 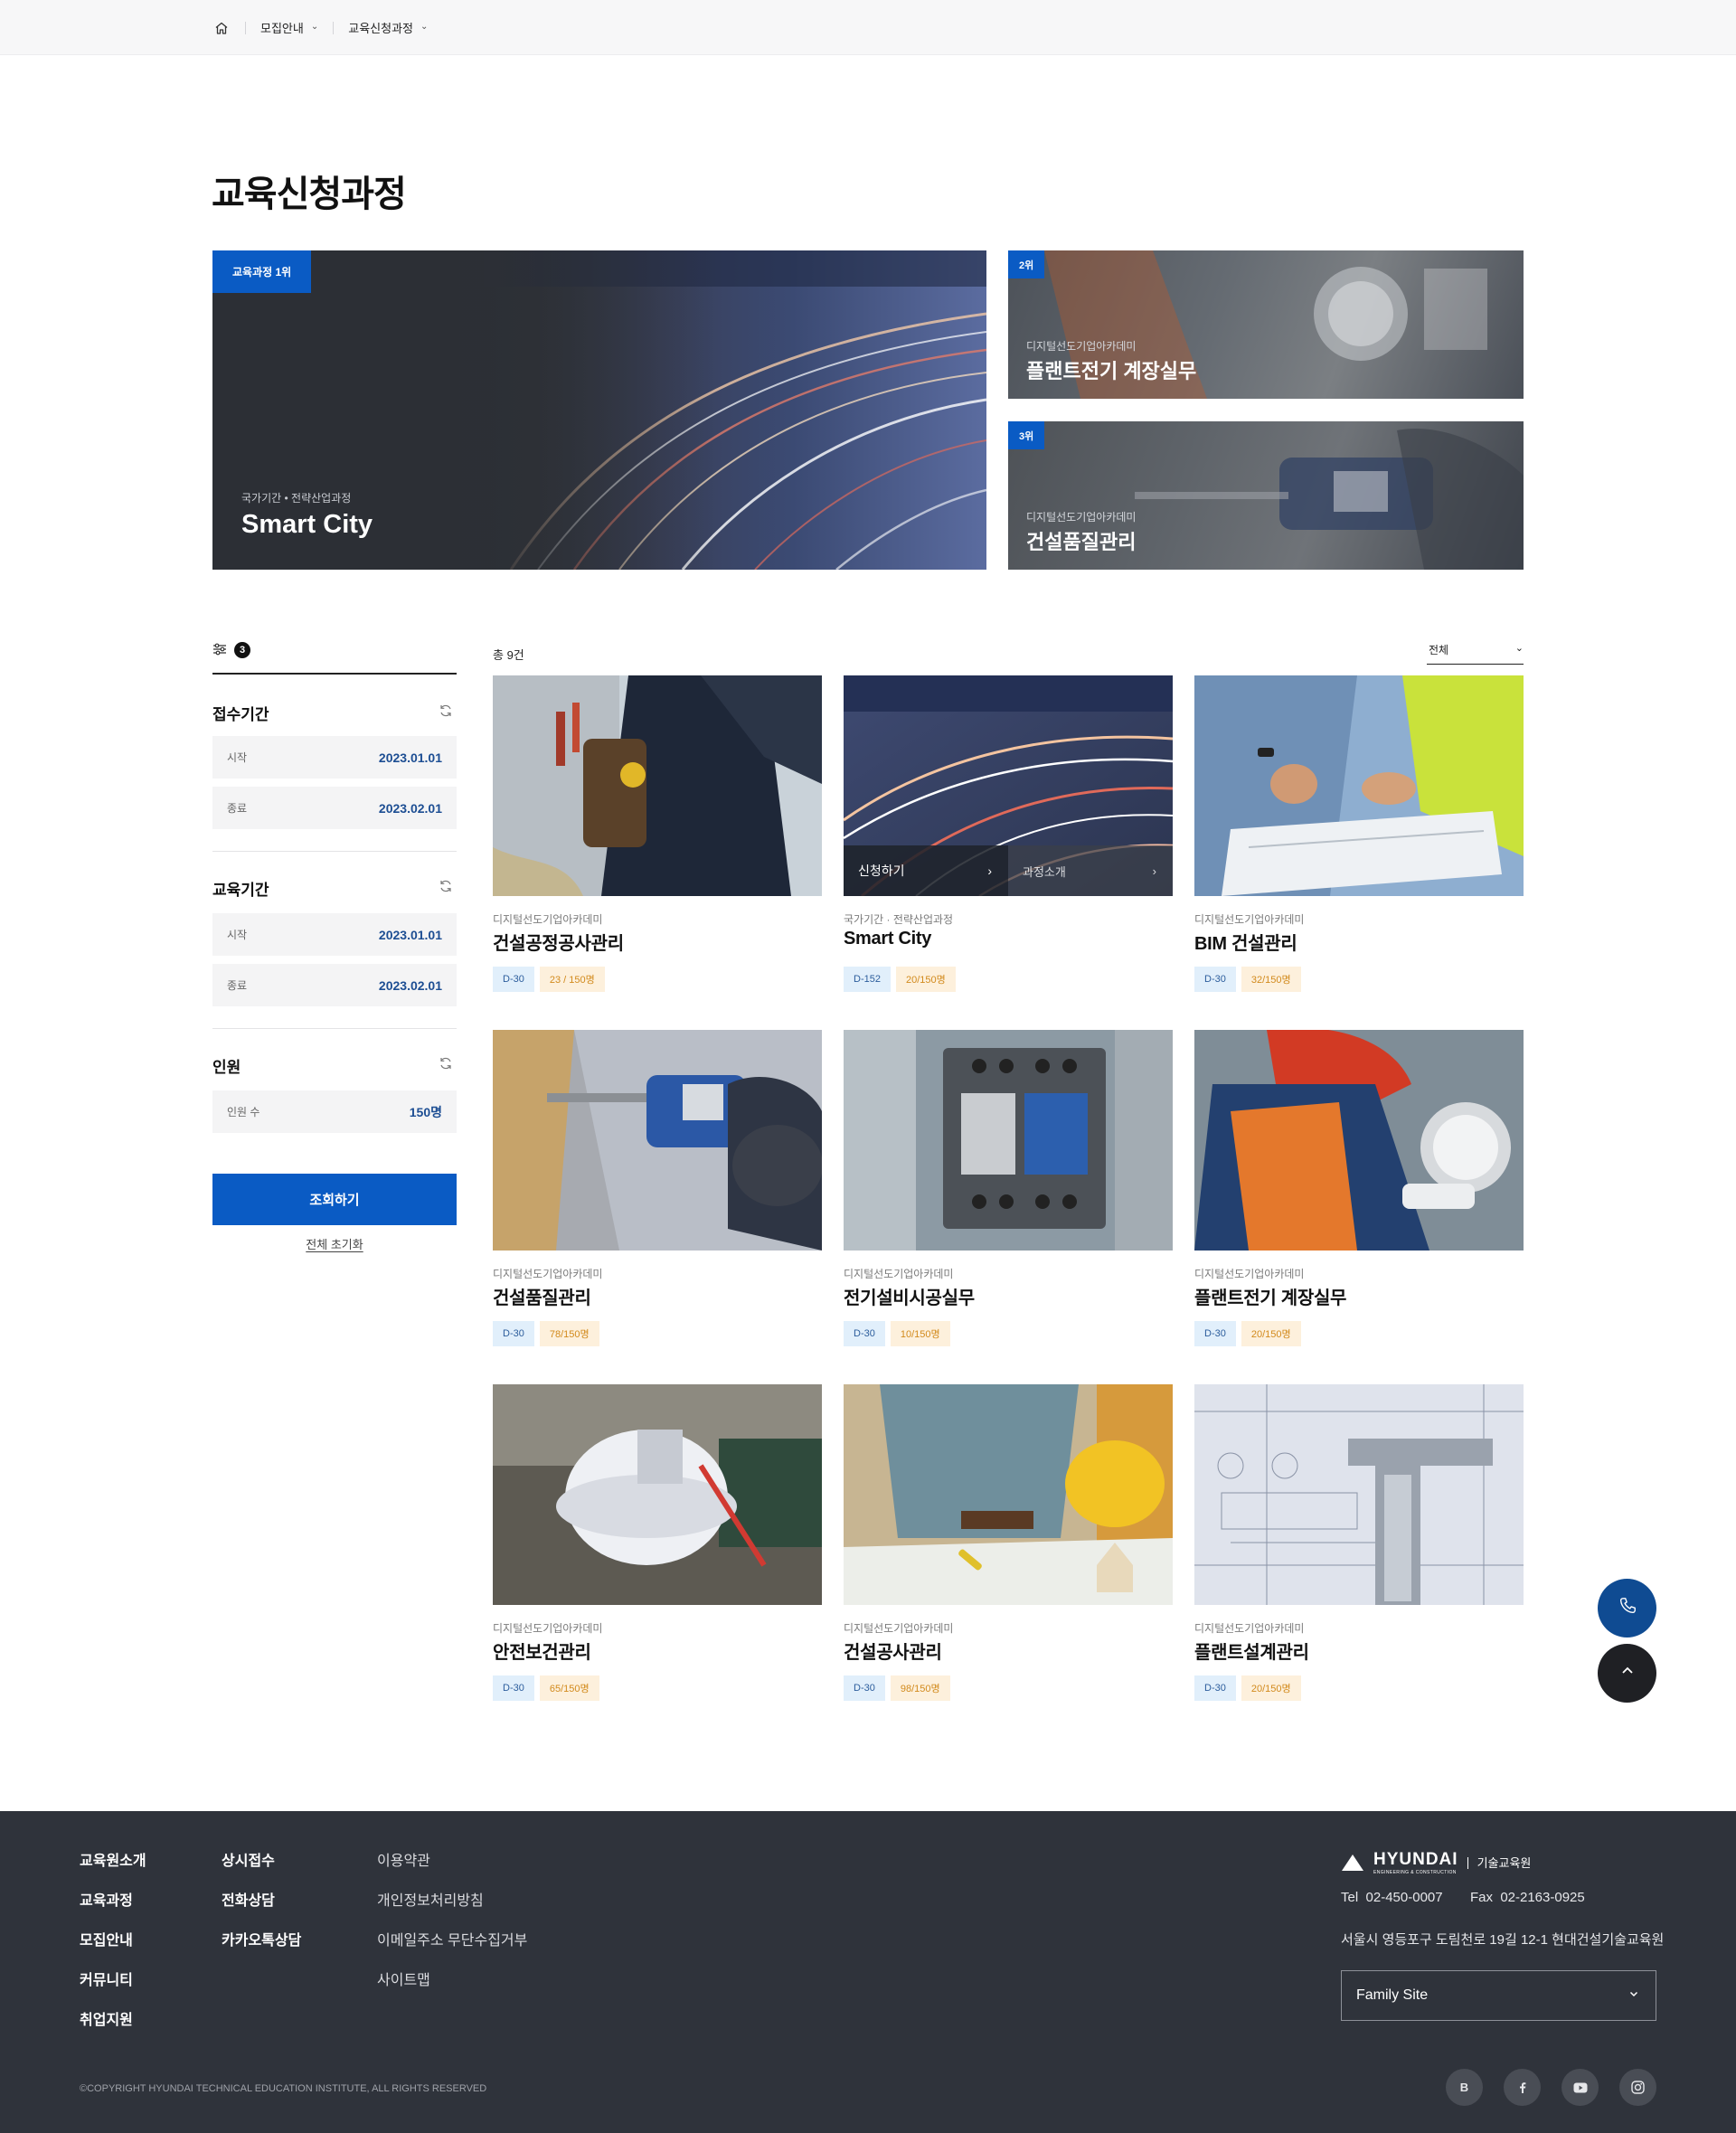 I want to click on instagram-icon, so click(x=1638, y=2087).